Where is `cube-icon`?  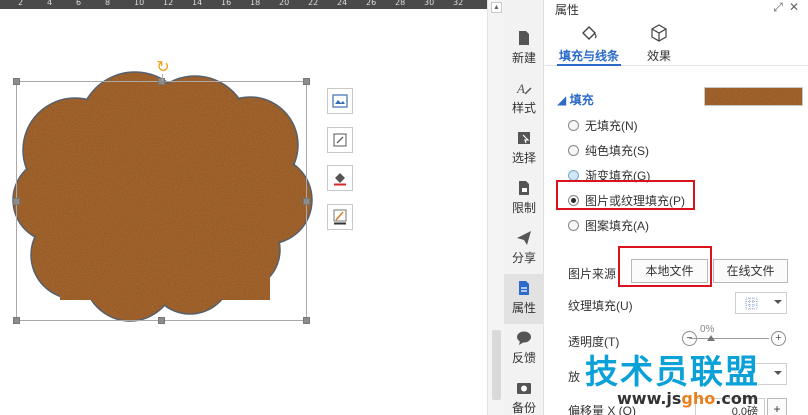
cube-icon is located at coordinates (659, 33).